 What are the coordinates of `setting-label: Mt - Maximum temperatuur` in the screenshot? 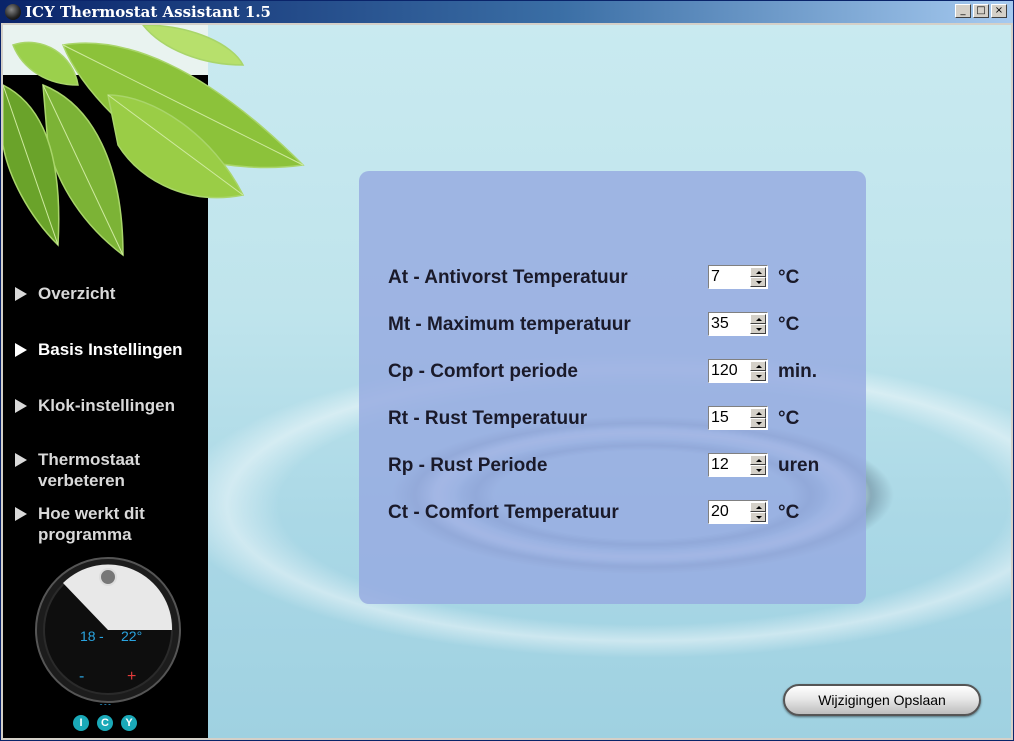 It's located at (509, 324).